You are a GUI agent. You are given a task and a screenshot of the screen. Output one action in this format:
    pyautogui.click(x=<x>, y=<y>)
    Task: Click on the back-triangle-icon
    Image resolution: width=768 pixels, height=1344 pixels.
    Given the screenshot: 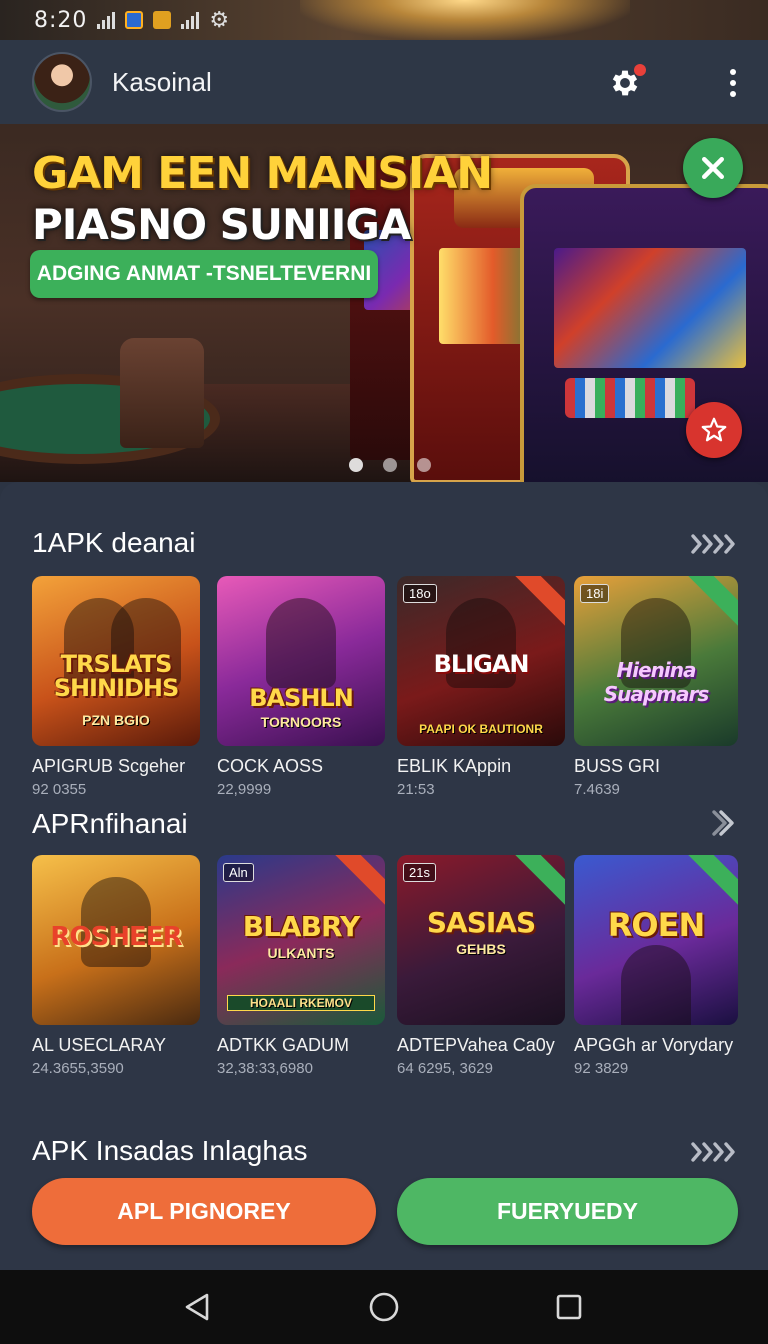 What is the action you would take?
    pyautogui.click(x=197, y=1307)
    